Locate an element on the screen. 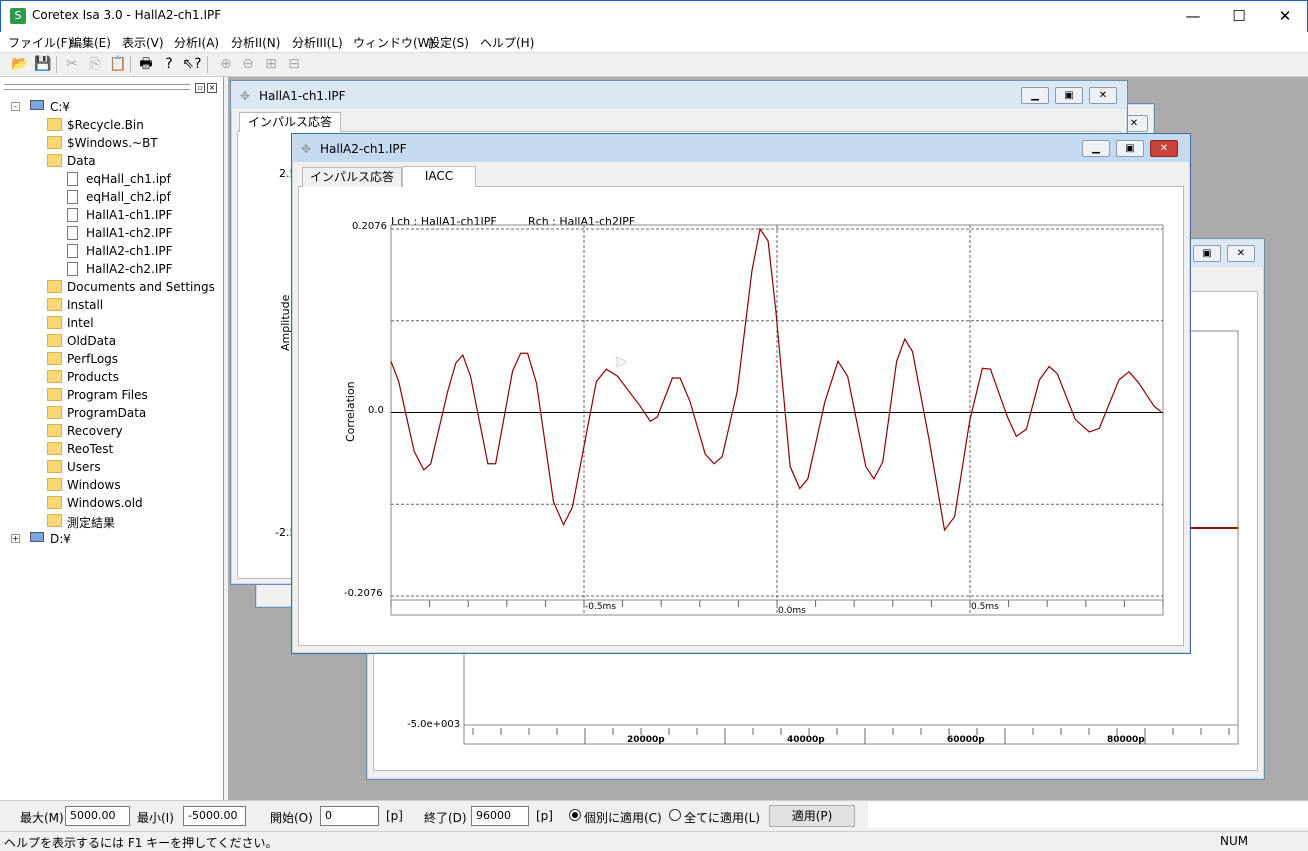 This screenshot has width=1308, height=851. x-tick-label: 80000p is located at coordinates (1126, 740).